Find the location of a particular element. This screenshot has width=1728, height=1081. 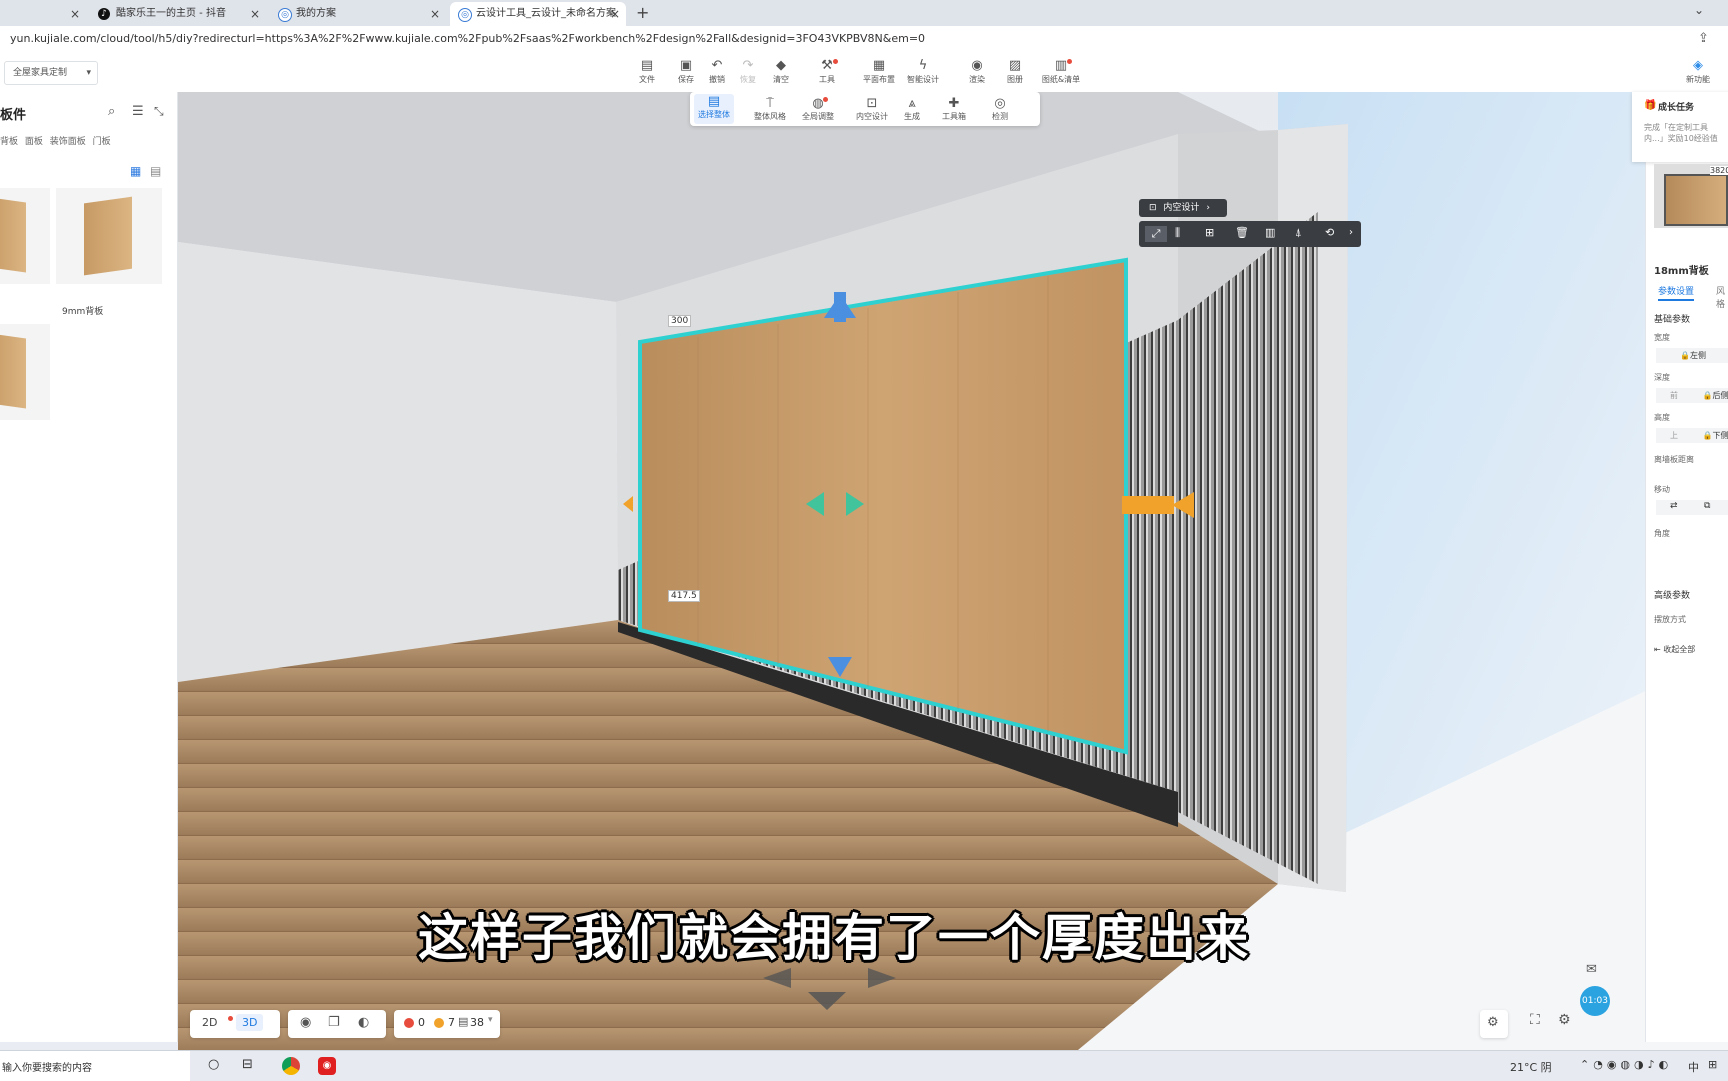

clear-button: ◆ 清空 is located at coordinates (781, 74).